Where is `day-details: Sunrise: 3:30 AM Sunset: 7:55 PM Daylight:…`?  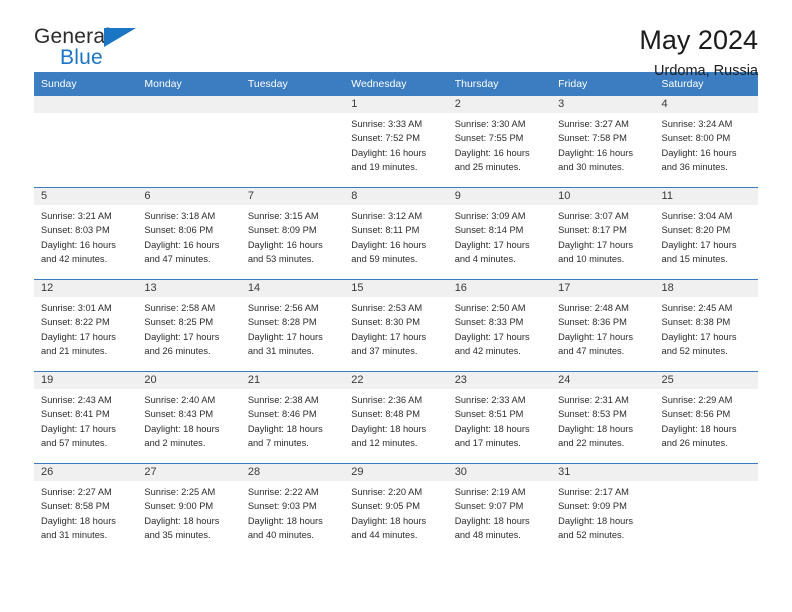 day-details: Sunrise: 3:30 AM Sunset: 7:55 PM Daylight:… is located at coordinates (499, 144).